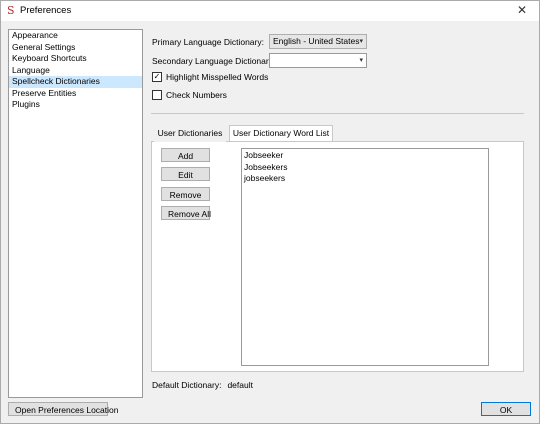 Image resolution: width=540 pixels, height=424 pixels. Describe the element at coordinates (365, 156) in the screenshot. I see `list-item: Jobseeker` at that location.